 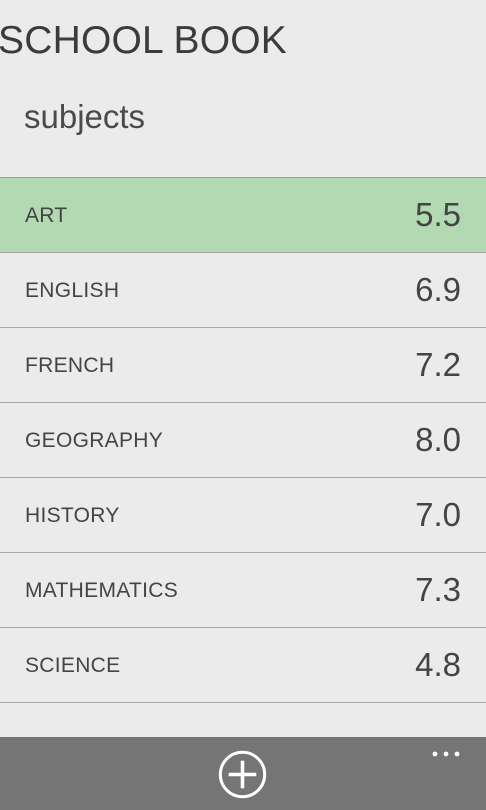 I want to click on section-title: subjects, so click(x=85, y=116).